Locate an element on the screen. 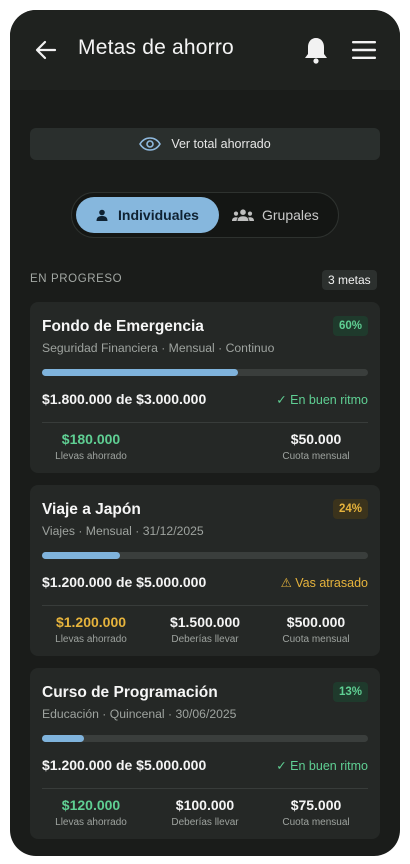 The image size is (410, 864). stat-should-have: $100.000 Deberías llevar is located at coordinates (205, 812).